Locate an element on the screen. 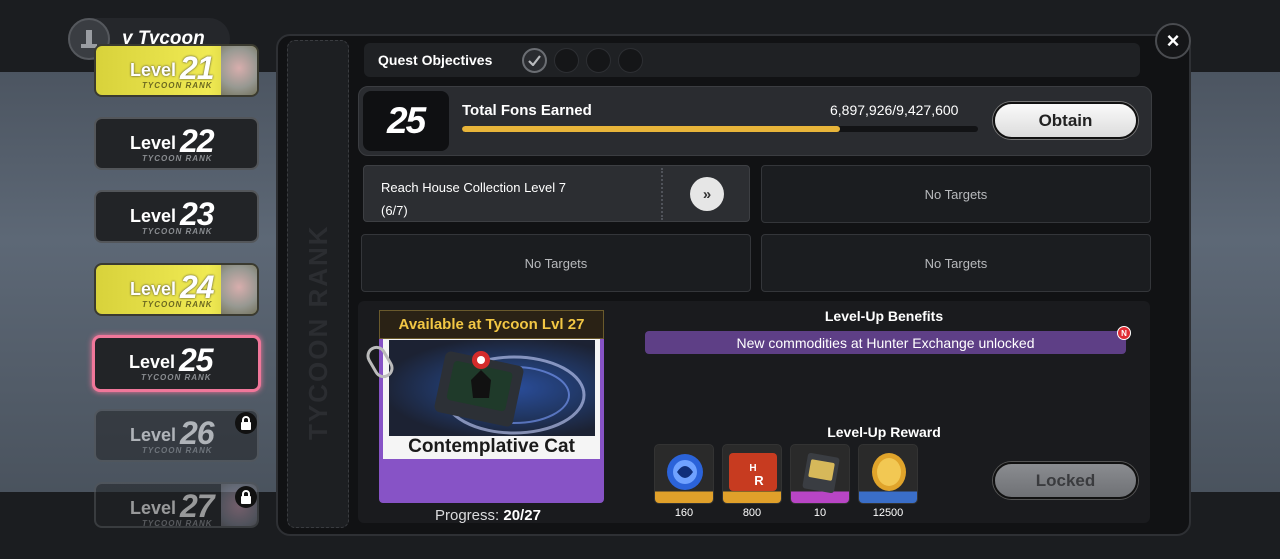 The image size is (1280, 559). dennies-coin-icon is located at coordinates (889, 472).